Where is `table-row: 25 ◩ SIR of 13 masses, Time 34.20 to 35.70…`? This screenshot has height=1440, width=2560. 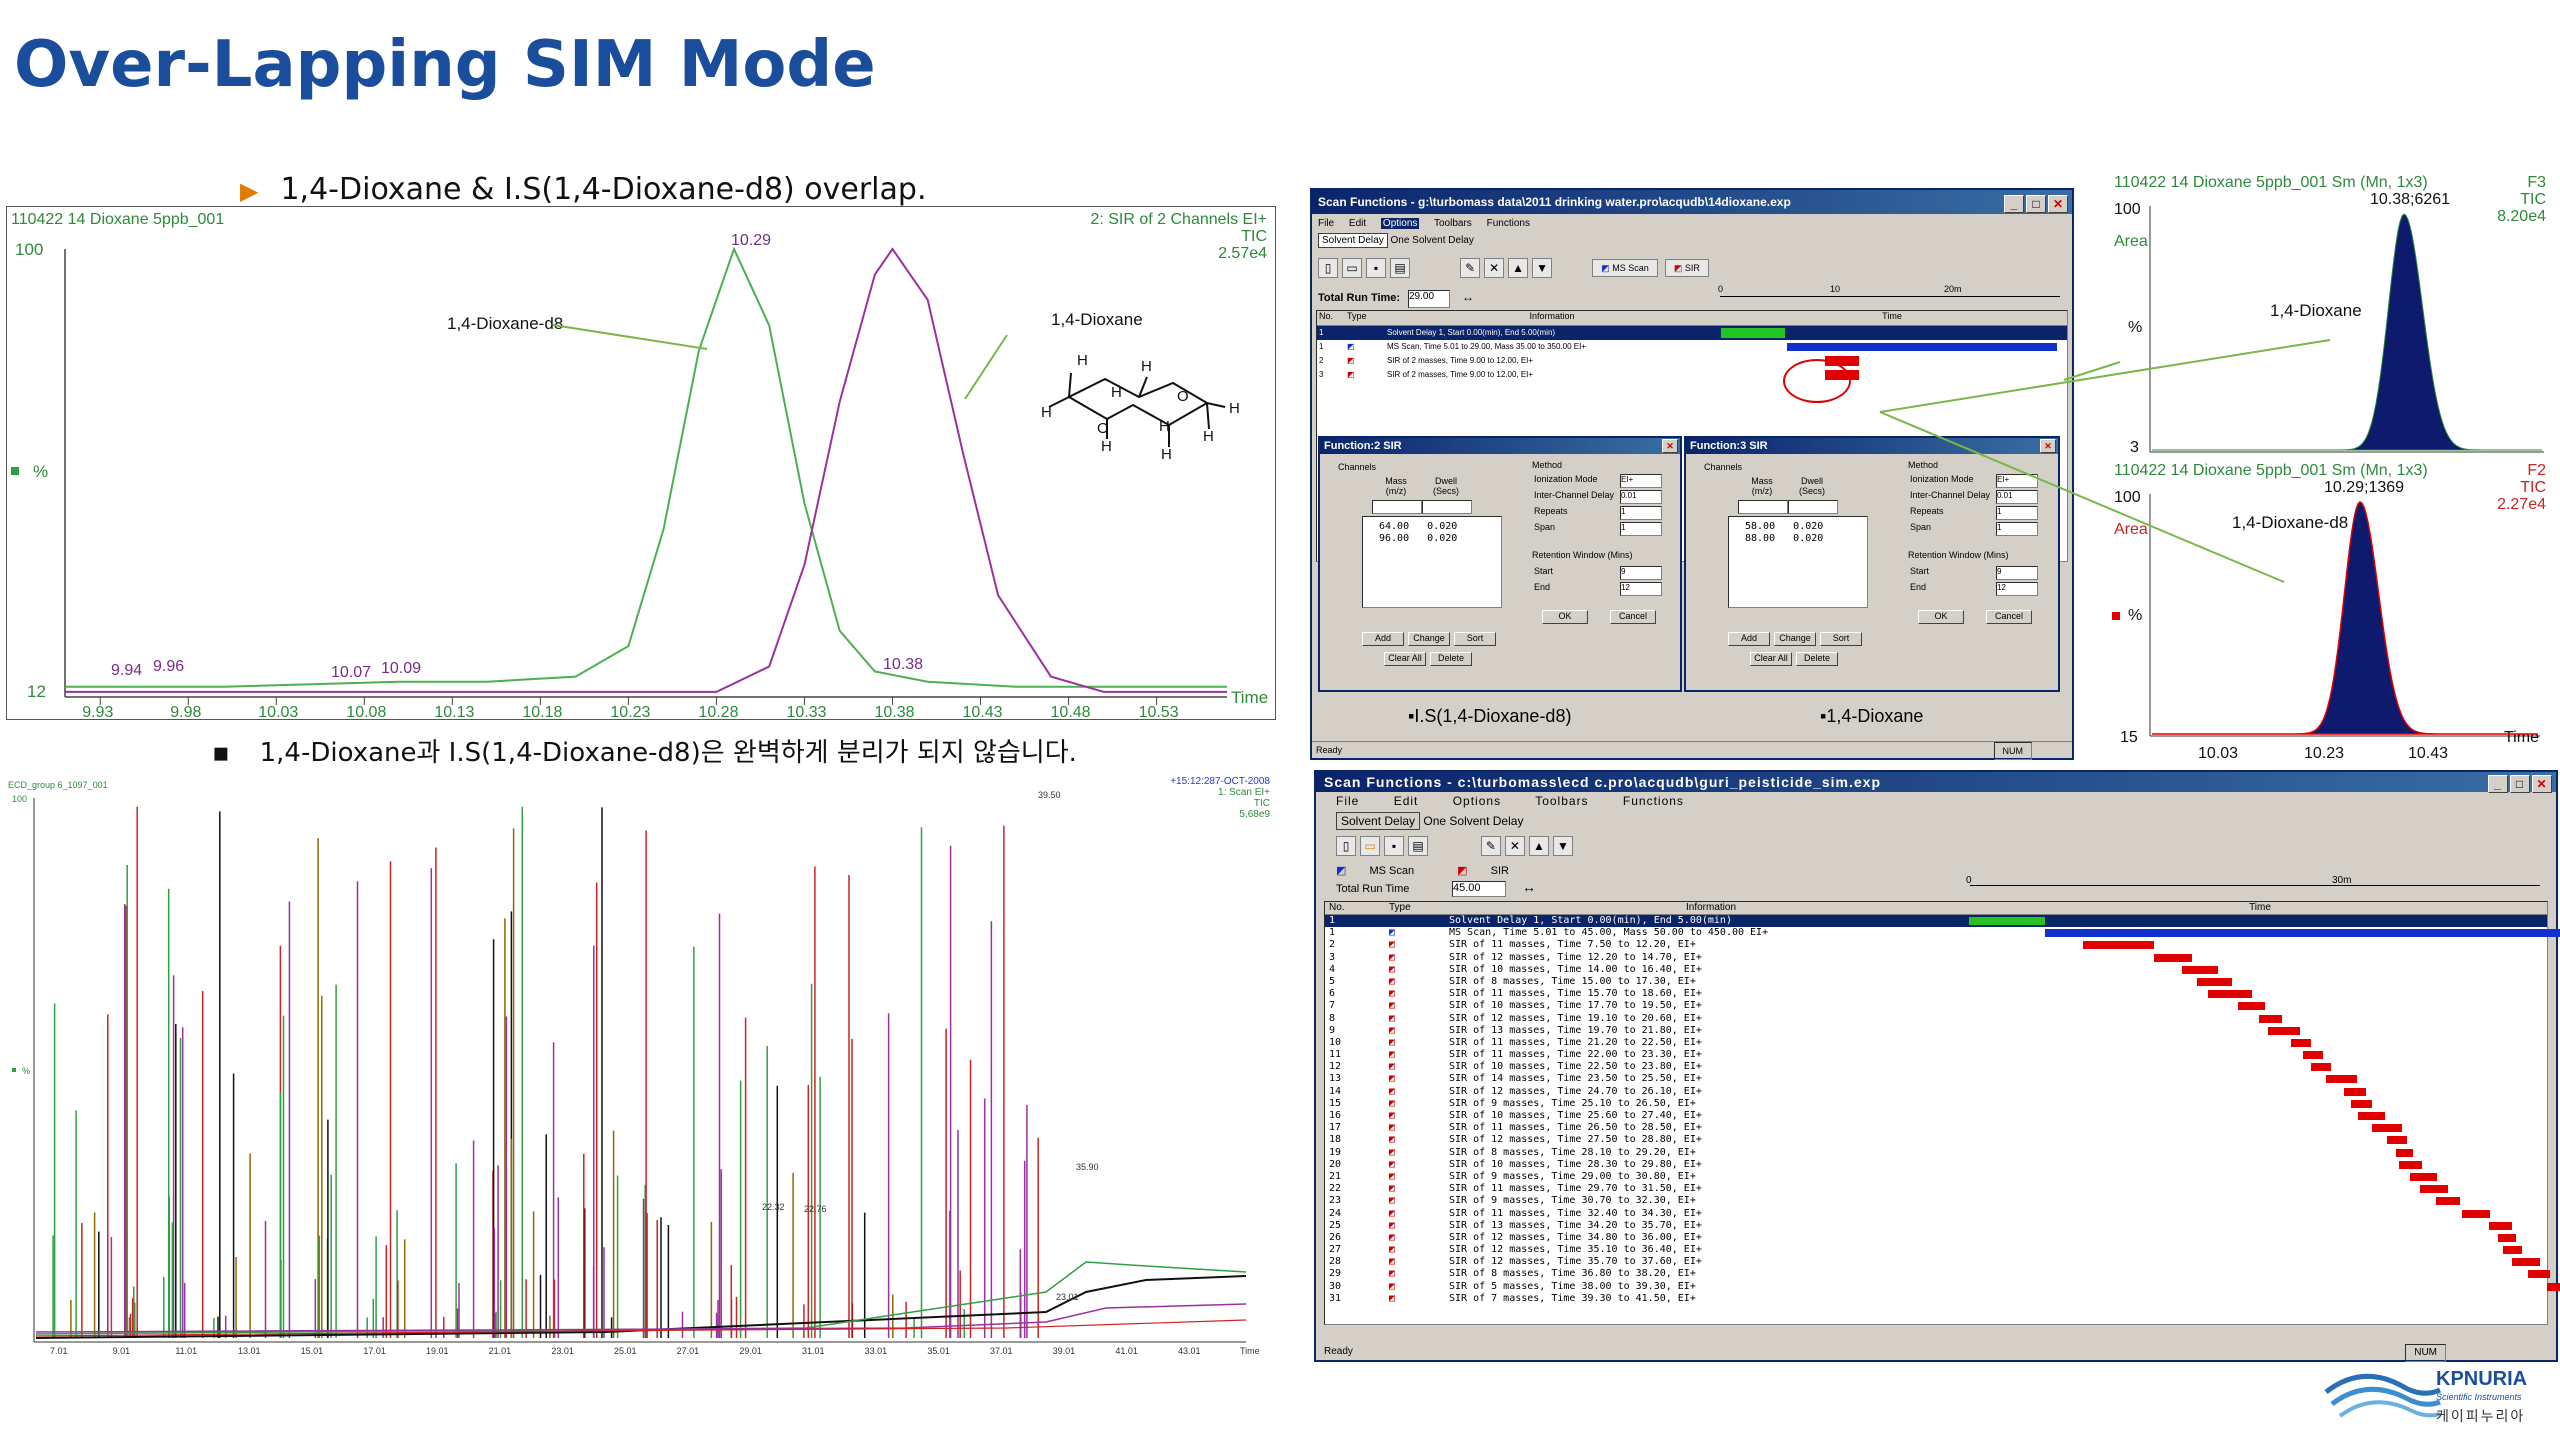 table-row: 25 ◩ SIR of 13 masses, Time 34.20 to 35.70… is located at coordinates (1936, 1226).